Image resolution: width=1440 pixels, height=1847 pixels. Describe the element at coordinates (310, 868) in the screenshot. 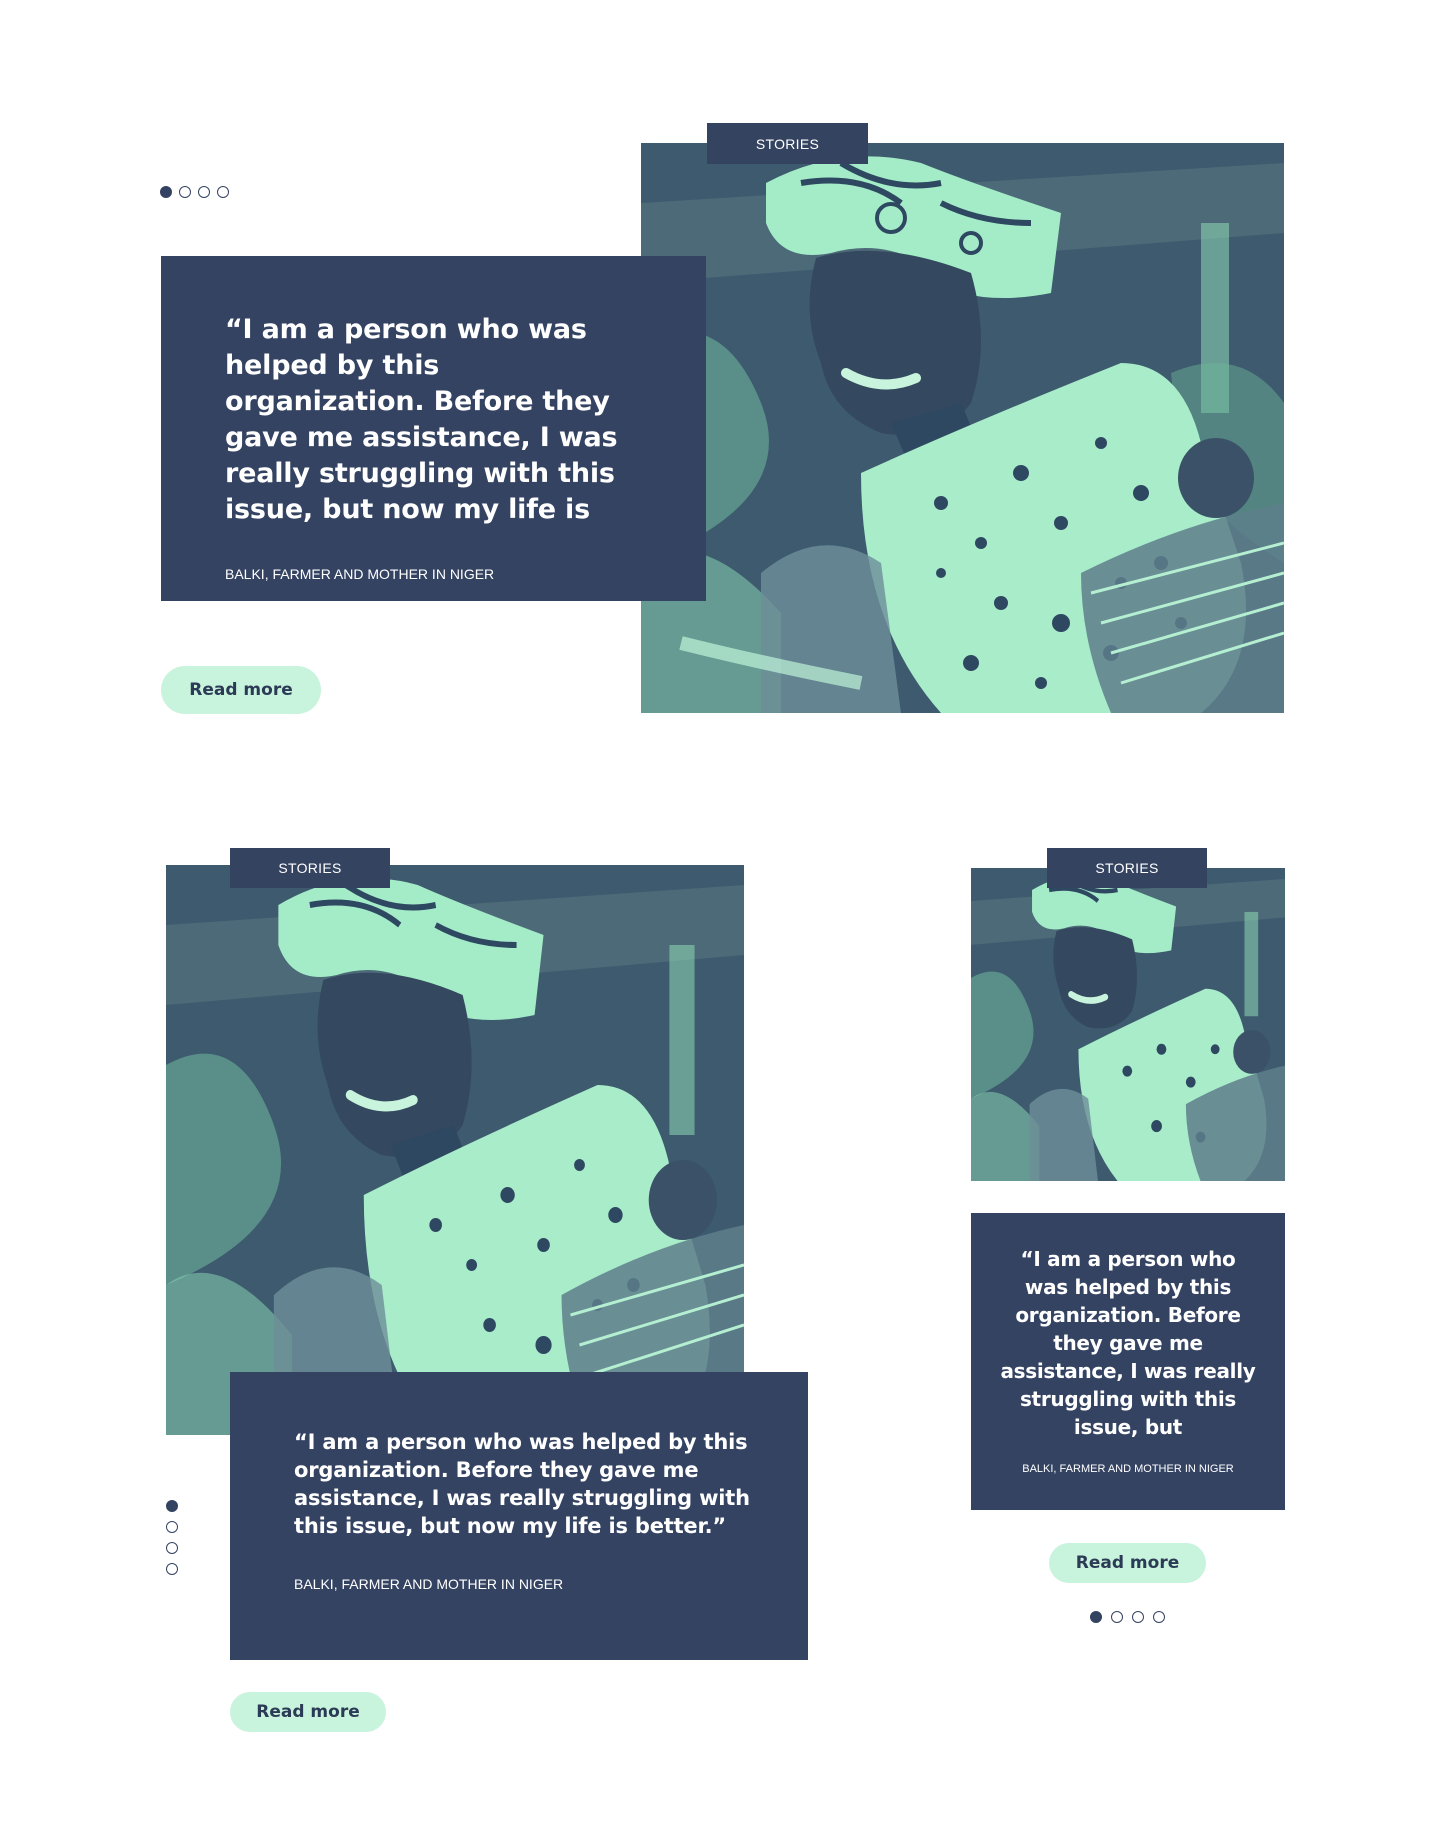

I see `stories-tag-tablet: STORIES` at that location.